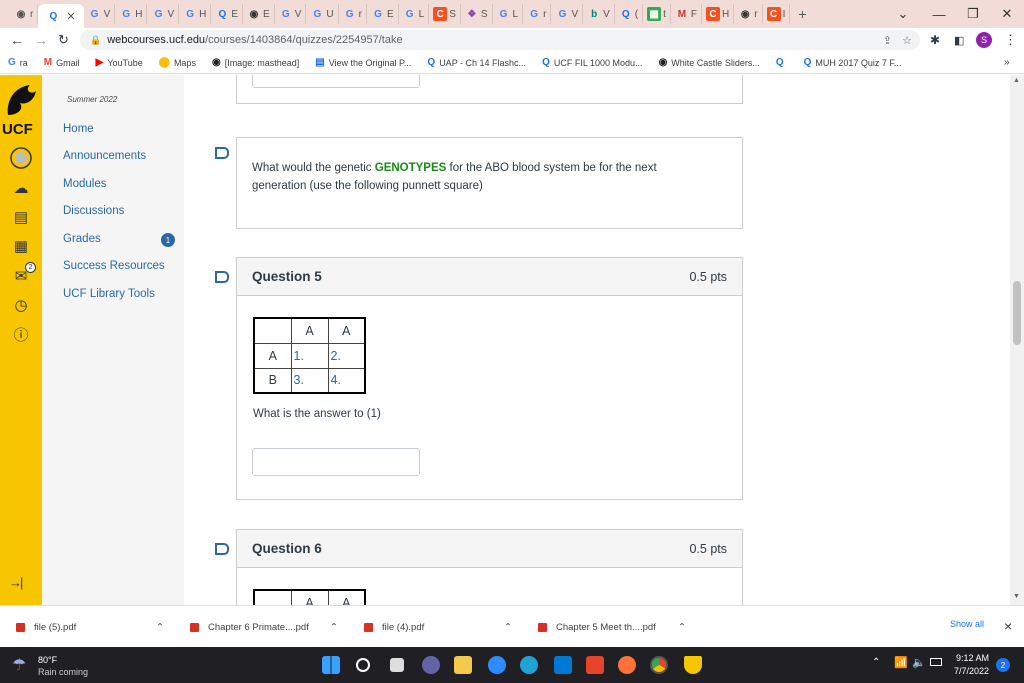  What do you see at coordinates (22, 275) in the screenshot?
I see `inbox-icon: ✉ 2` at bounding box center [22, 275].